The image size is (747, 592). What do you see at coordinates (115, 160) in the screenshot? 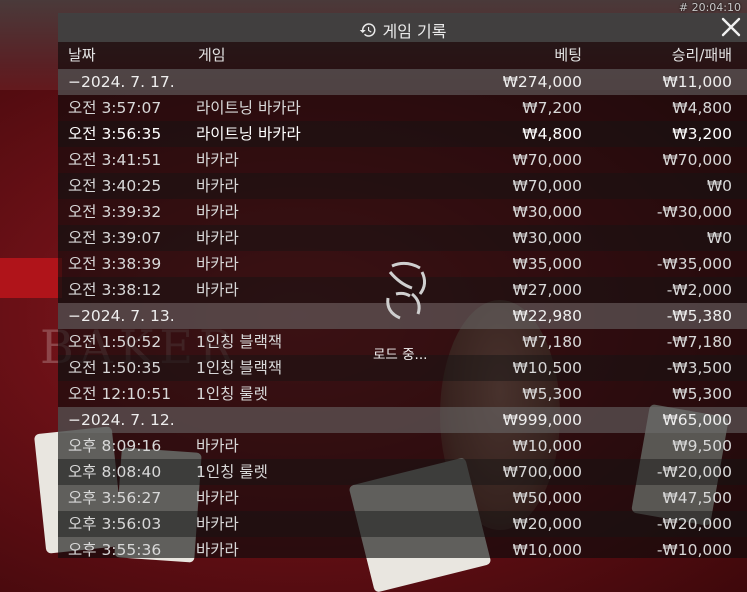
I see `round-time: 오전 3:41:51` at bounding box center [115, 160].